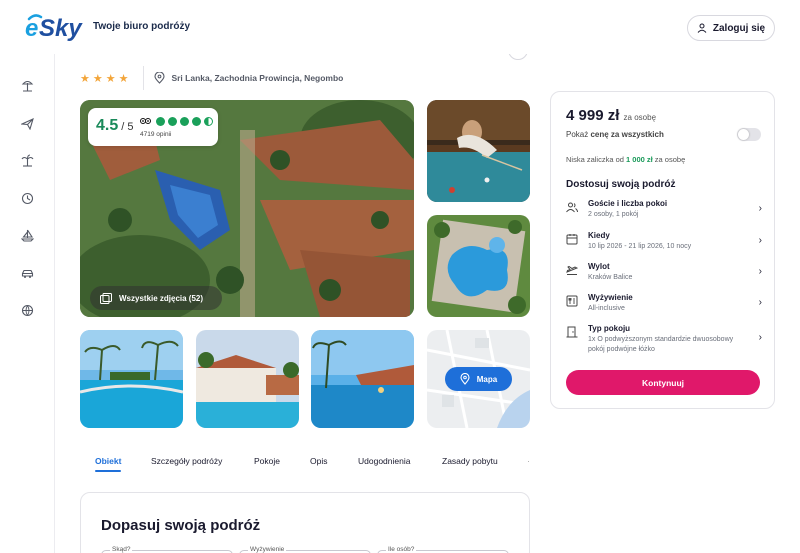 This screenshot has width=800, height=553. What do you see at coordinates (572, 332) in the screenshot?
I see `door-icon` at bounding box center [572, 332].